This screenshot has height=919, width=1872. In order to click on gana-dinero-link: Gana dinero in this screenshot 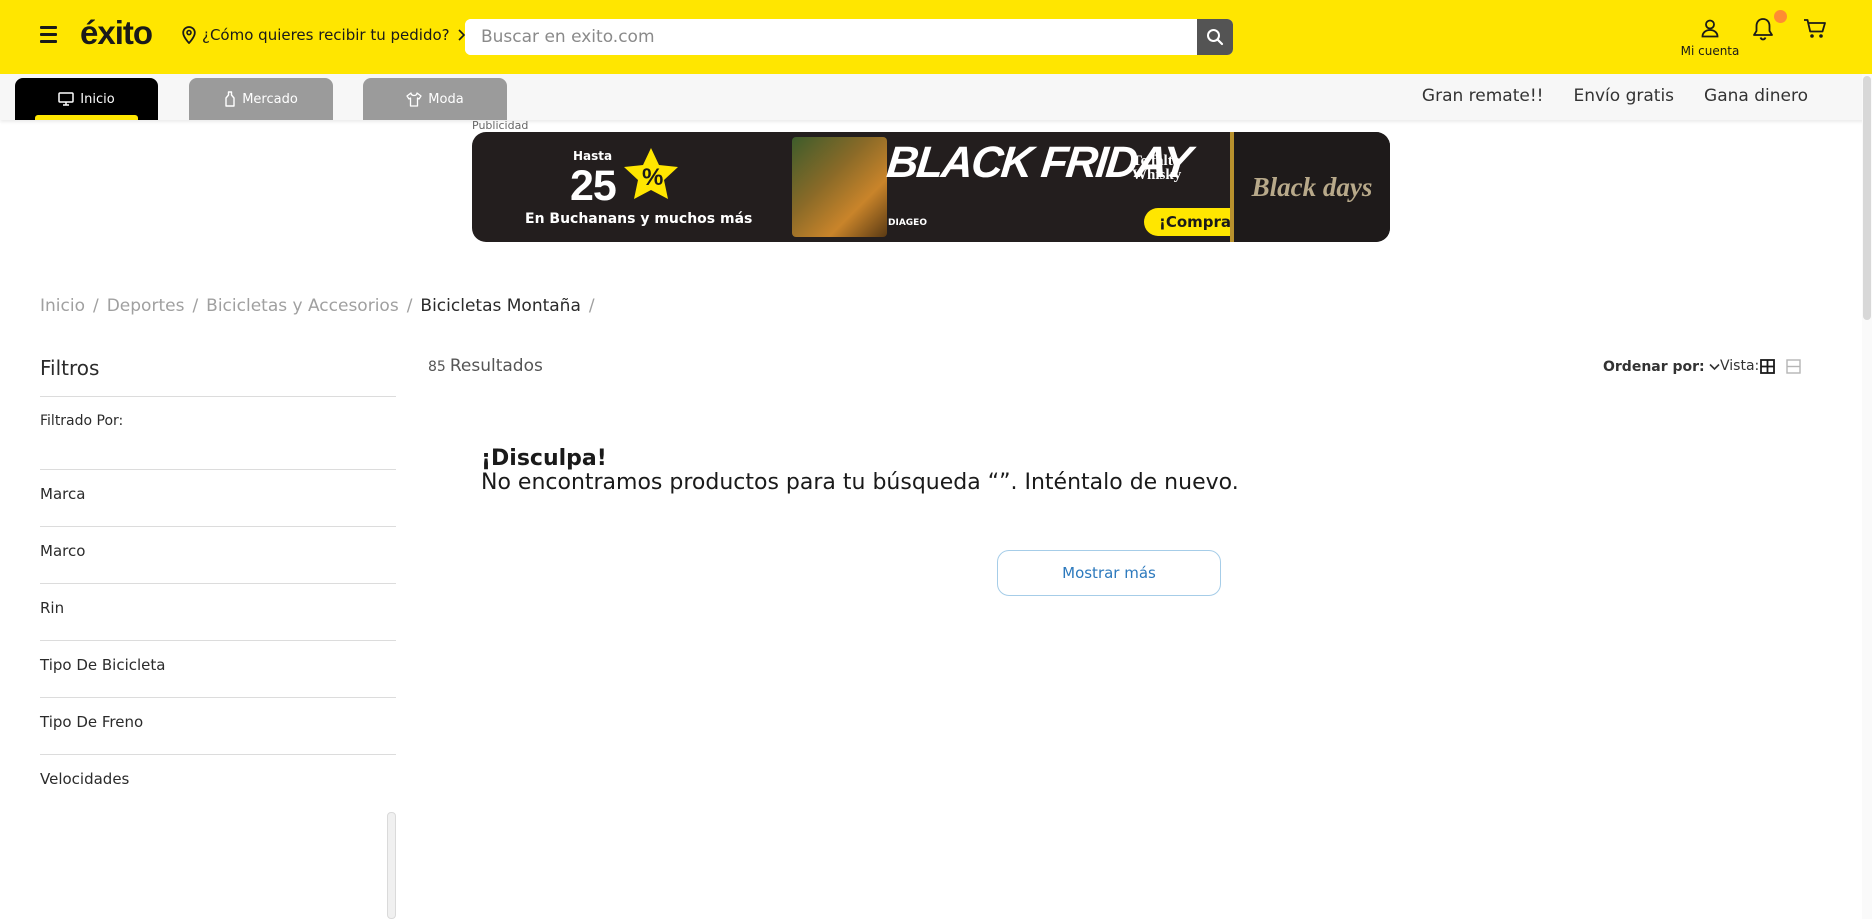, I will do `click(1756, 96)`.